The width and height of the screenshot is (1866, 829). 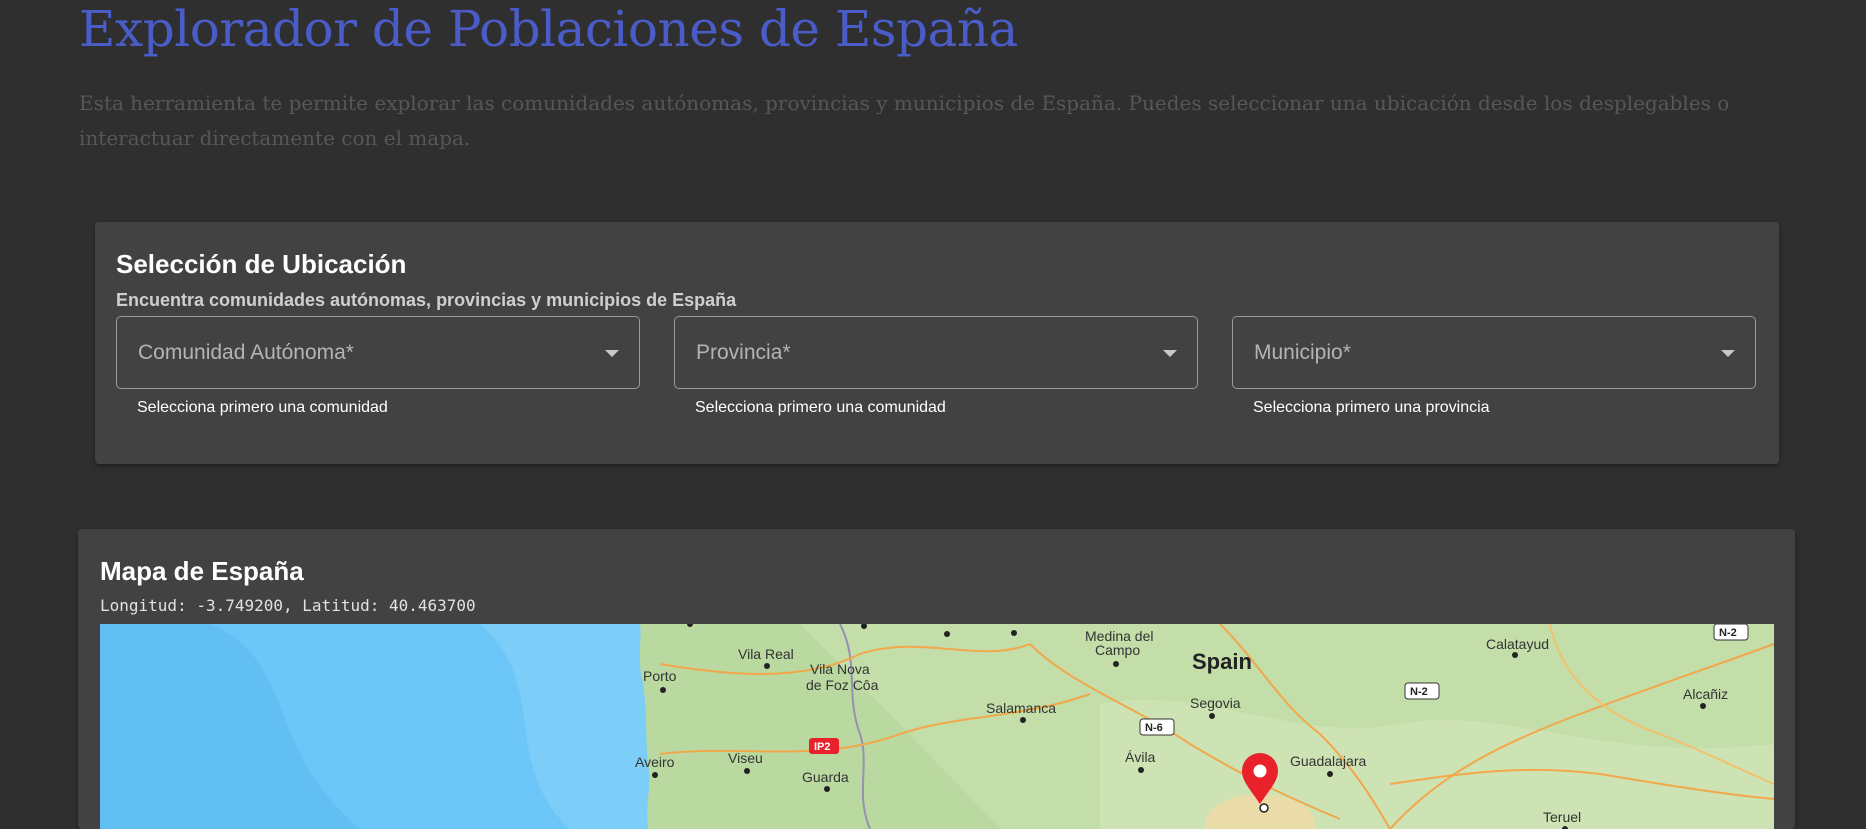 What do you see at coordinates (1371, 407) in the screenshot?
I see `municipality-helper-text: Selecciona primero una provincia` at bounding box center [1371, 407].